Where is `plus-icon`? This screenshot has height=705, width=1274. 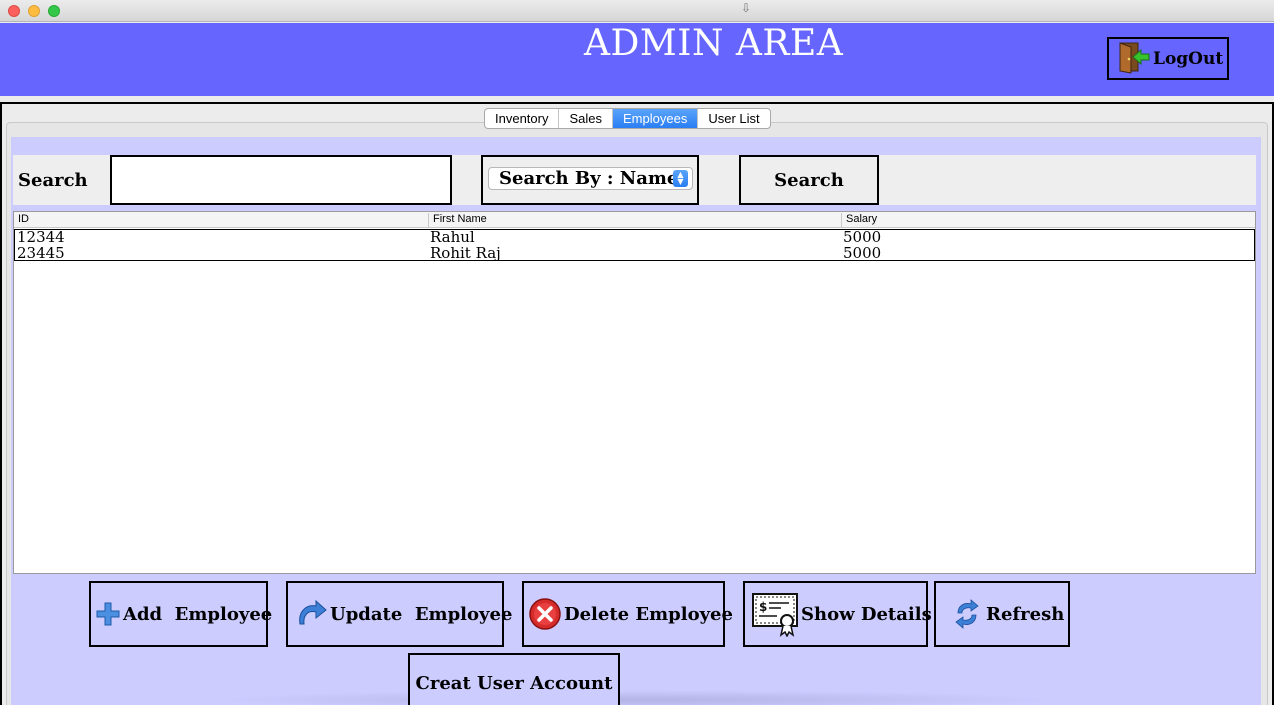
plus-icon is located at coordinates (108, 614).